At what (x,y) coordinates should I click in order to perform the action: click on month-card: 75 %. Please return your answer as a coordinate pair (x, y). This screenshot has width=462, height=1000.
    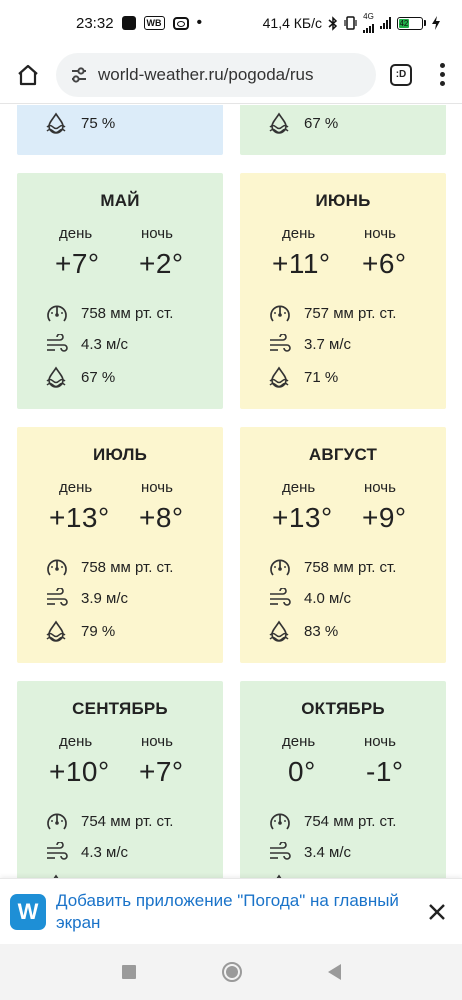
    Looking at the image, I should click on (120, 130).